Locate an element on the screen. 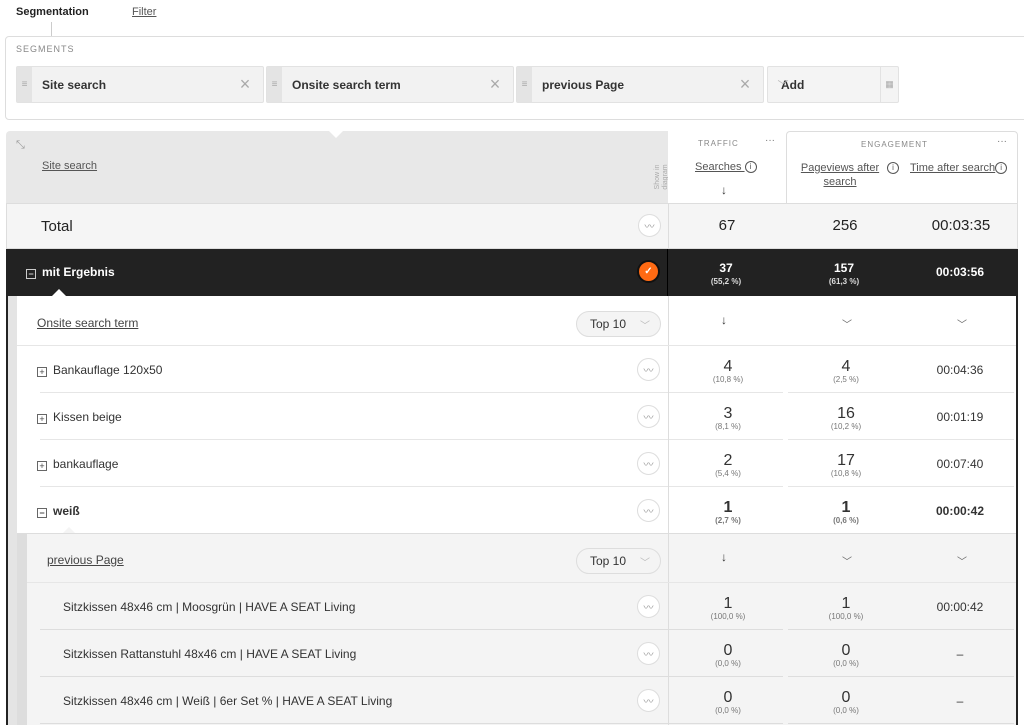 Image resolution: width=1024 pixels, height=725 pixels. metric-header-time: Time after search i is located at coordinates (959, 168).